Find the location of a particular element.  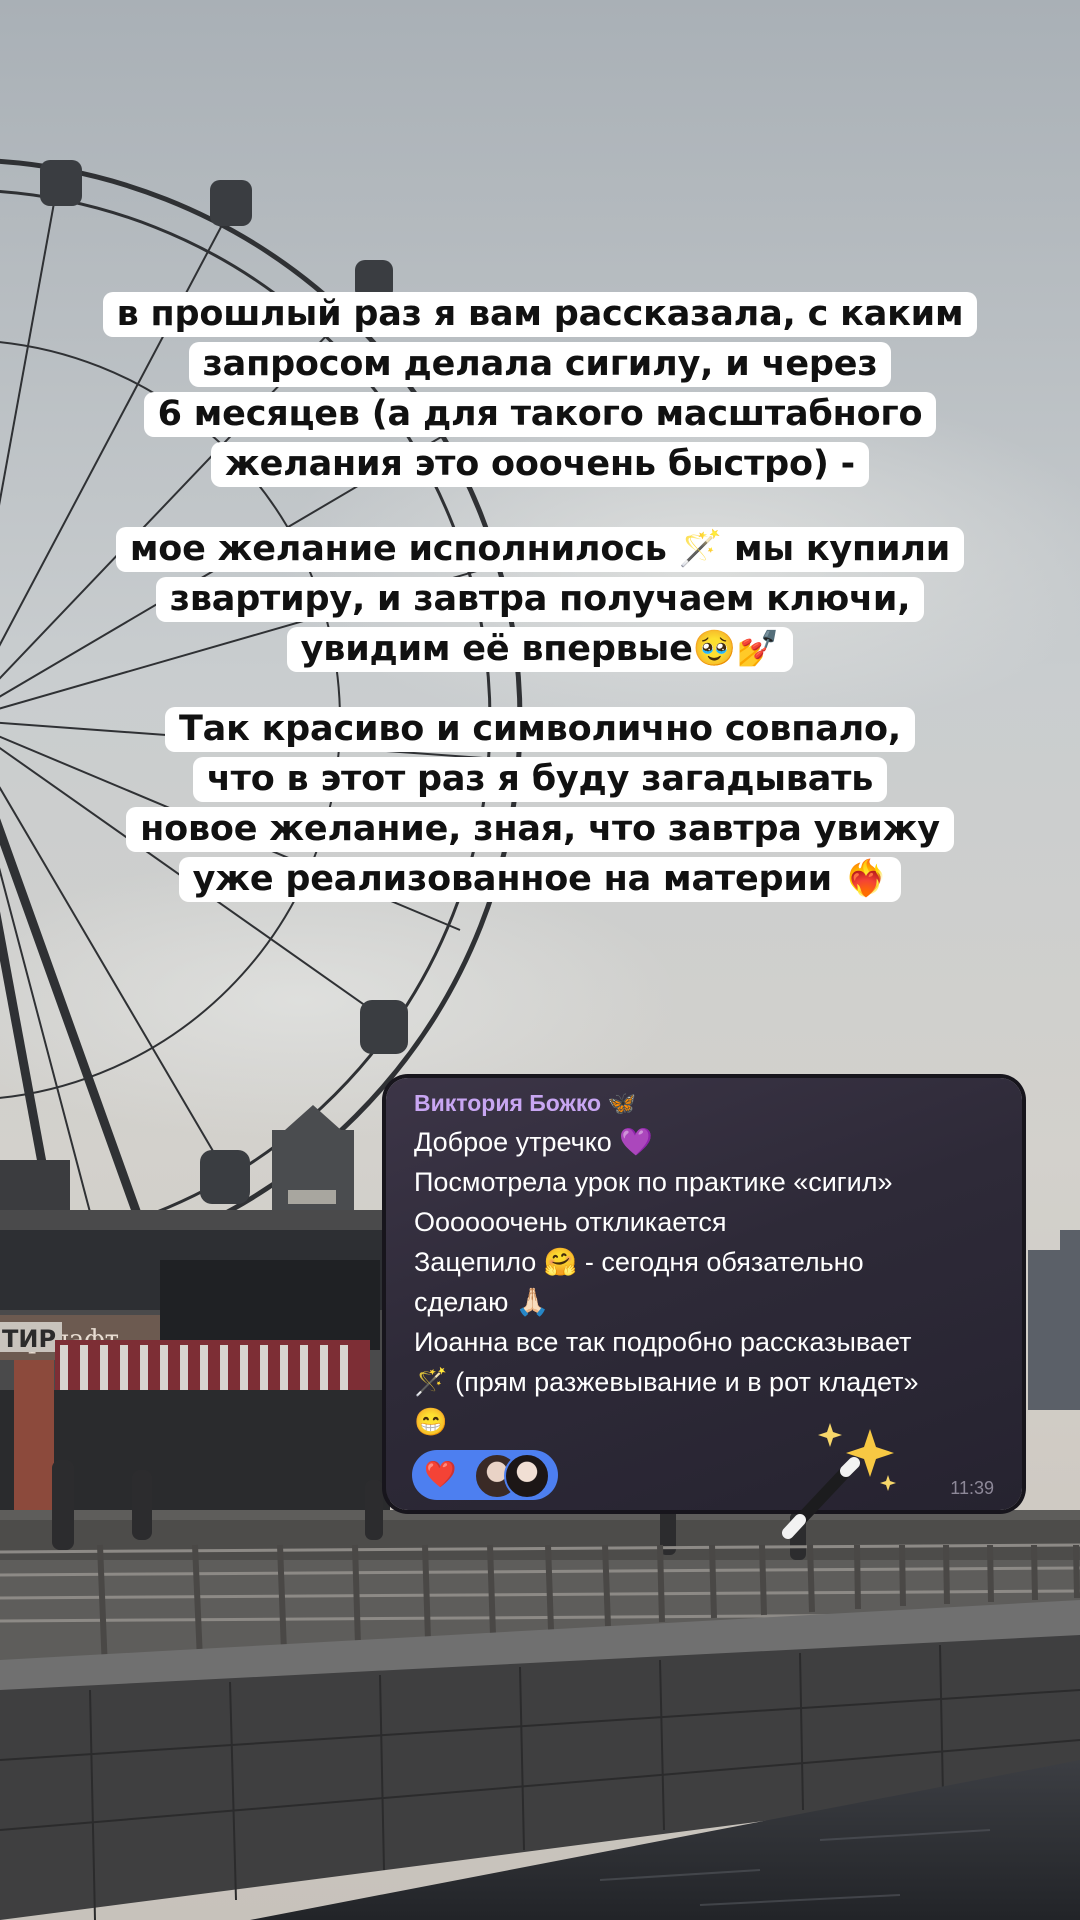

reaction-pill: ❤️ is located at coordinates (485, 1475).